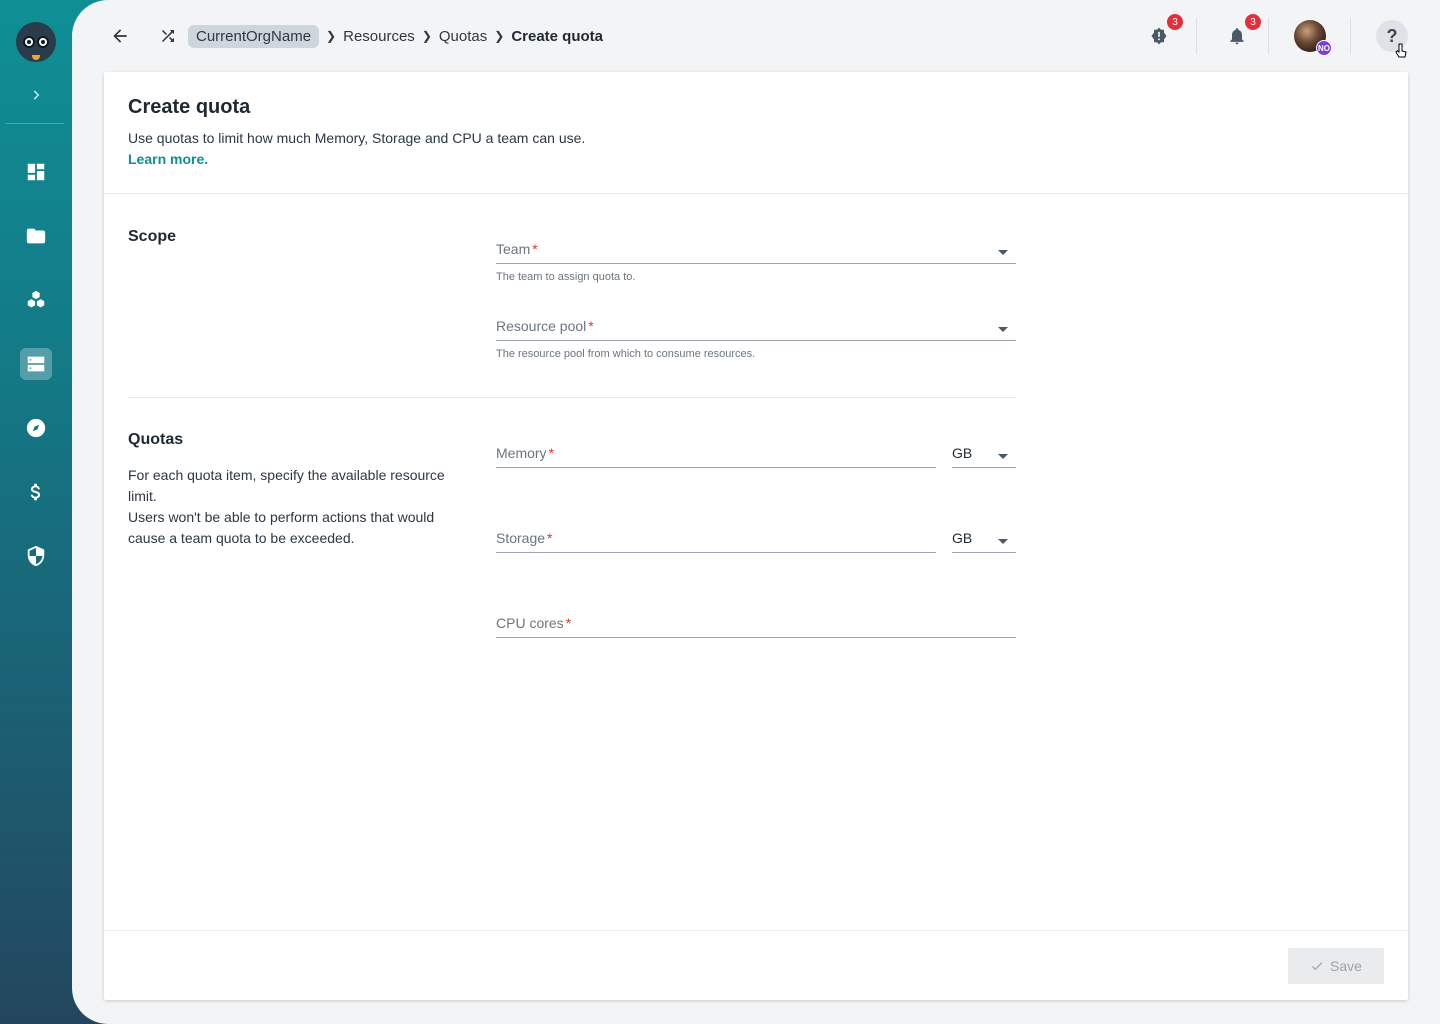 This screenshot has width=1440, height=1024. Describe the element at coordinates (168, 159) in the screenshot. I see `learn-more-link: Learn more.` at that location.